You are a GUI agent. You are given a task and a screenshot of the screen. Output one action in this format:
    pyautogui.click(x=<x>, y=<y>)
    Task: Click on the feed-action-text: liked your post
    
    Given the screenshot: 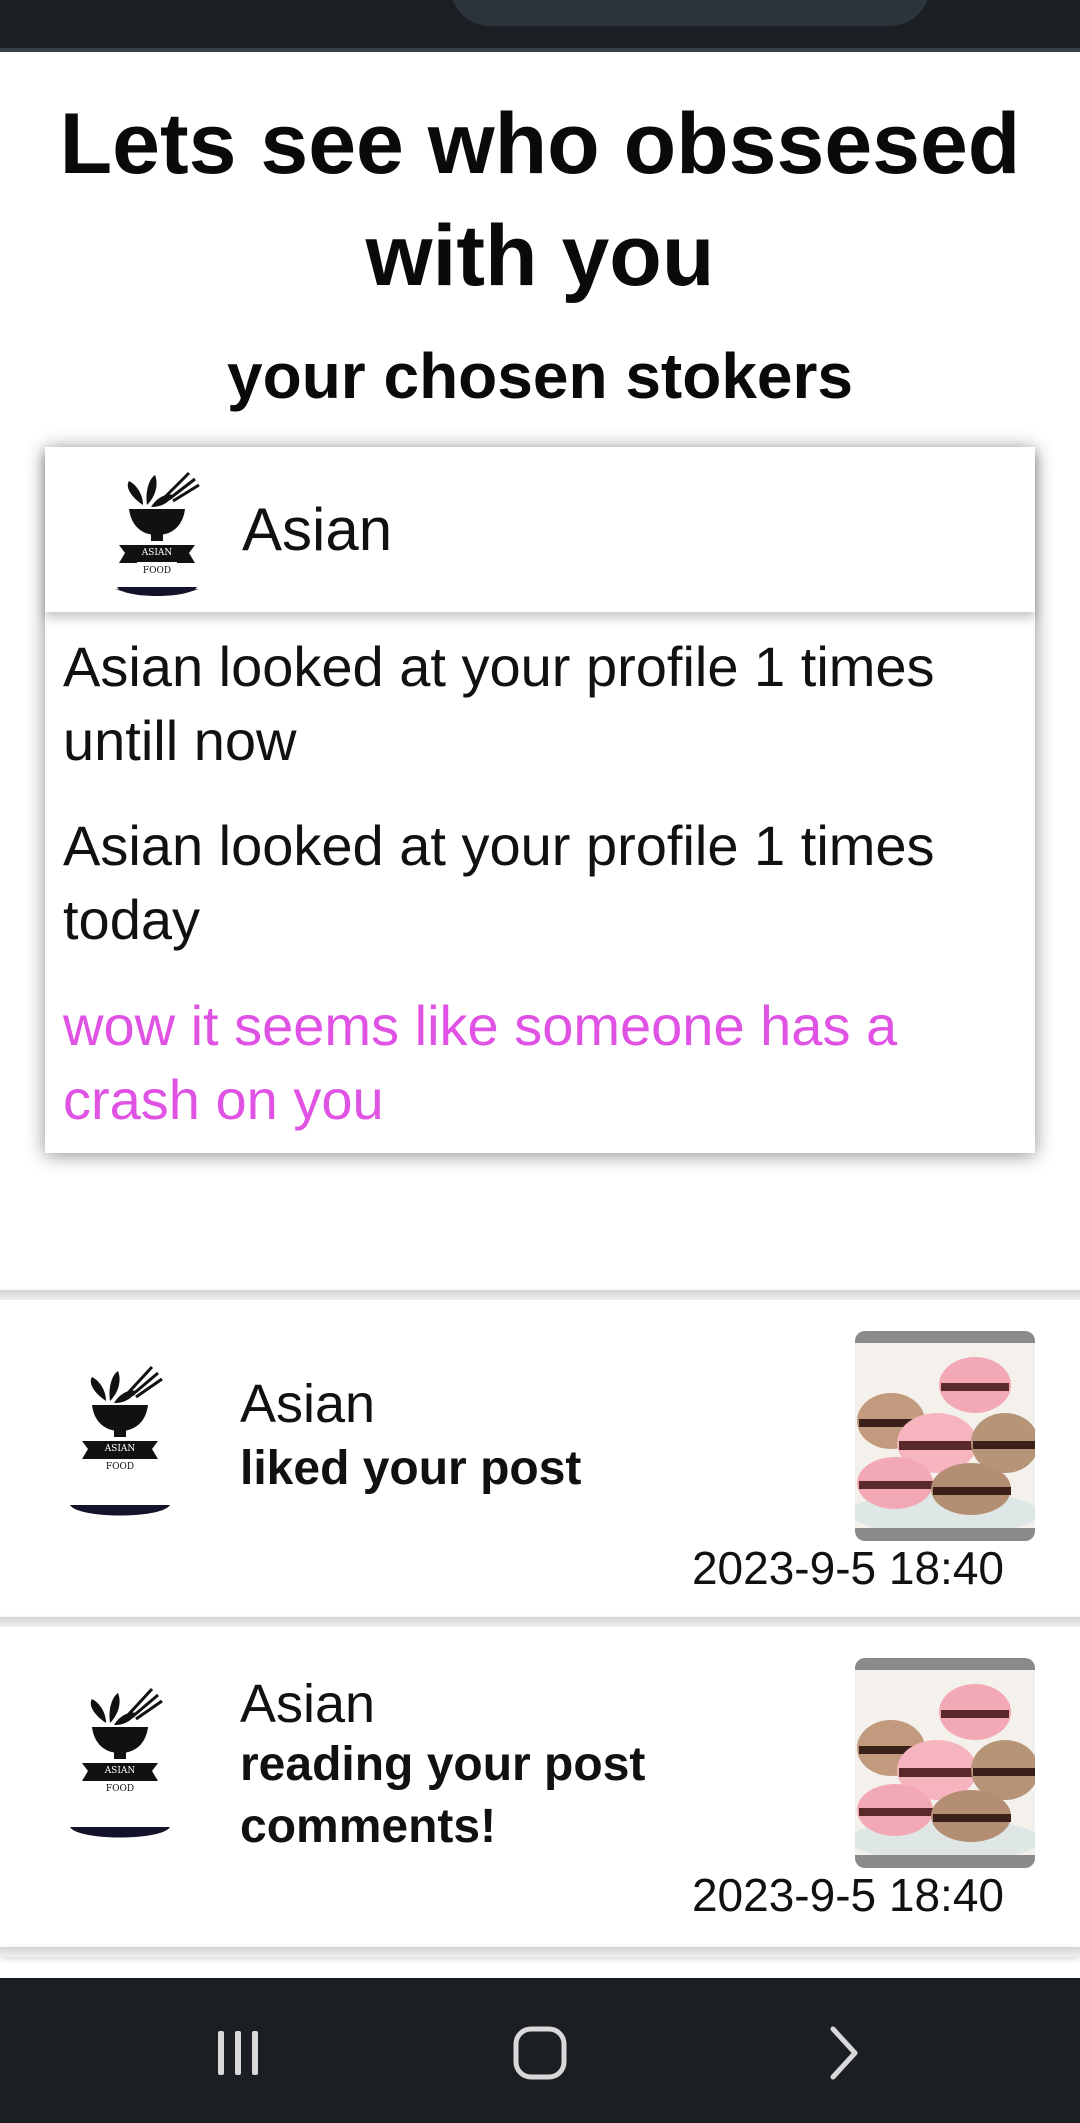 What is the action you would take?
    pyautogui.click(x=411, y=1468)
    